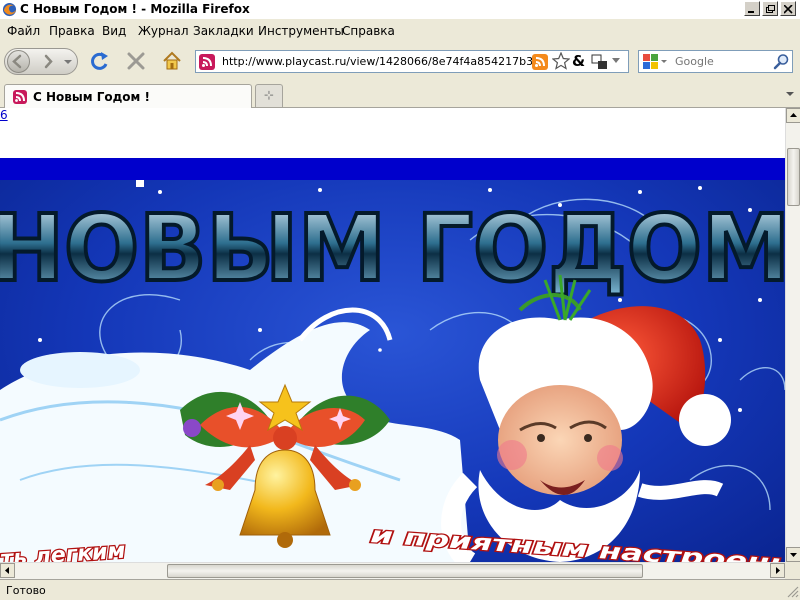 The width and height of the screenshot is (800, 600). I want to click on vertical-scroll-thumb, so click(793, 177).